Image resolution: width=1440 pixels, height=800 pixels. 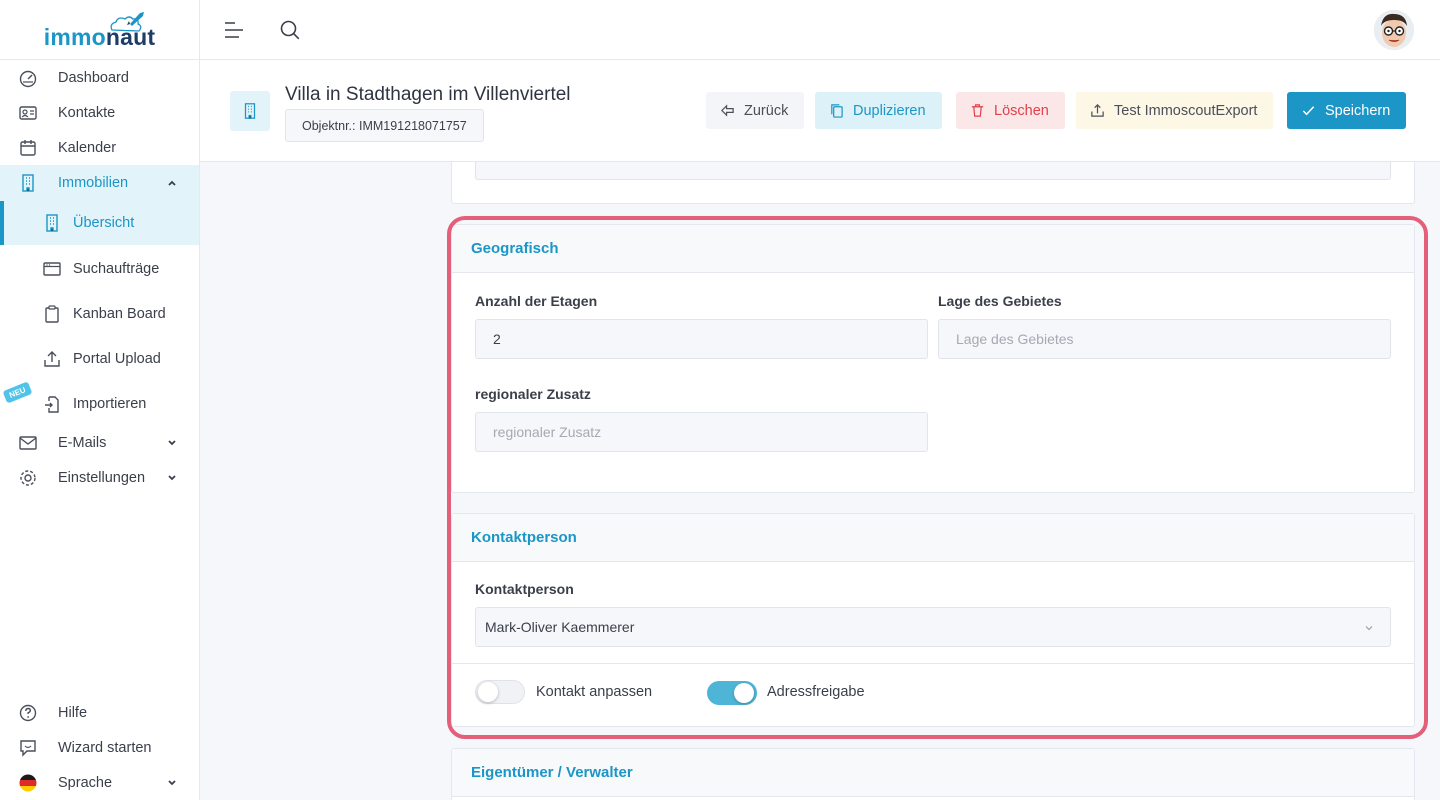 I want to click on sidebar-item-suchauftraege: Suchaufträge, so click(x=99, y=268).